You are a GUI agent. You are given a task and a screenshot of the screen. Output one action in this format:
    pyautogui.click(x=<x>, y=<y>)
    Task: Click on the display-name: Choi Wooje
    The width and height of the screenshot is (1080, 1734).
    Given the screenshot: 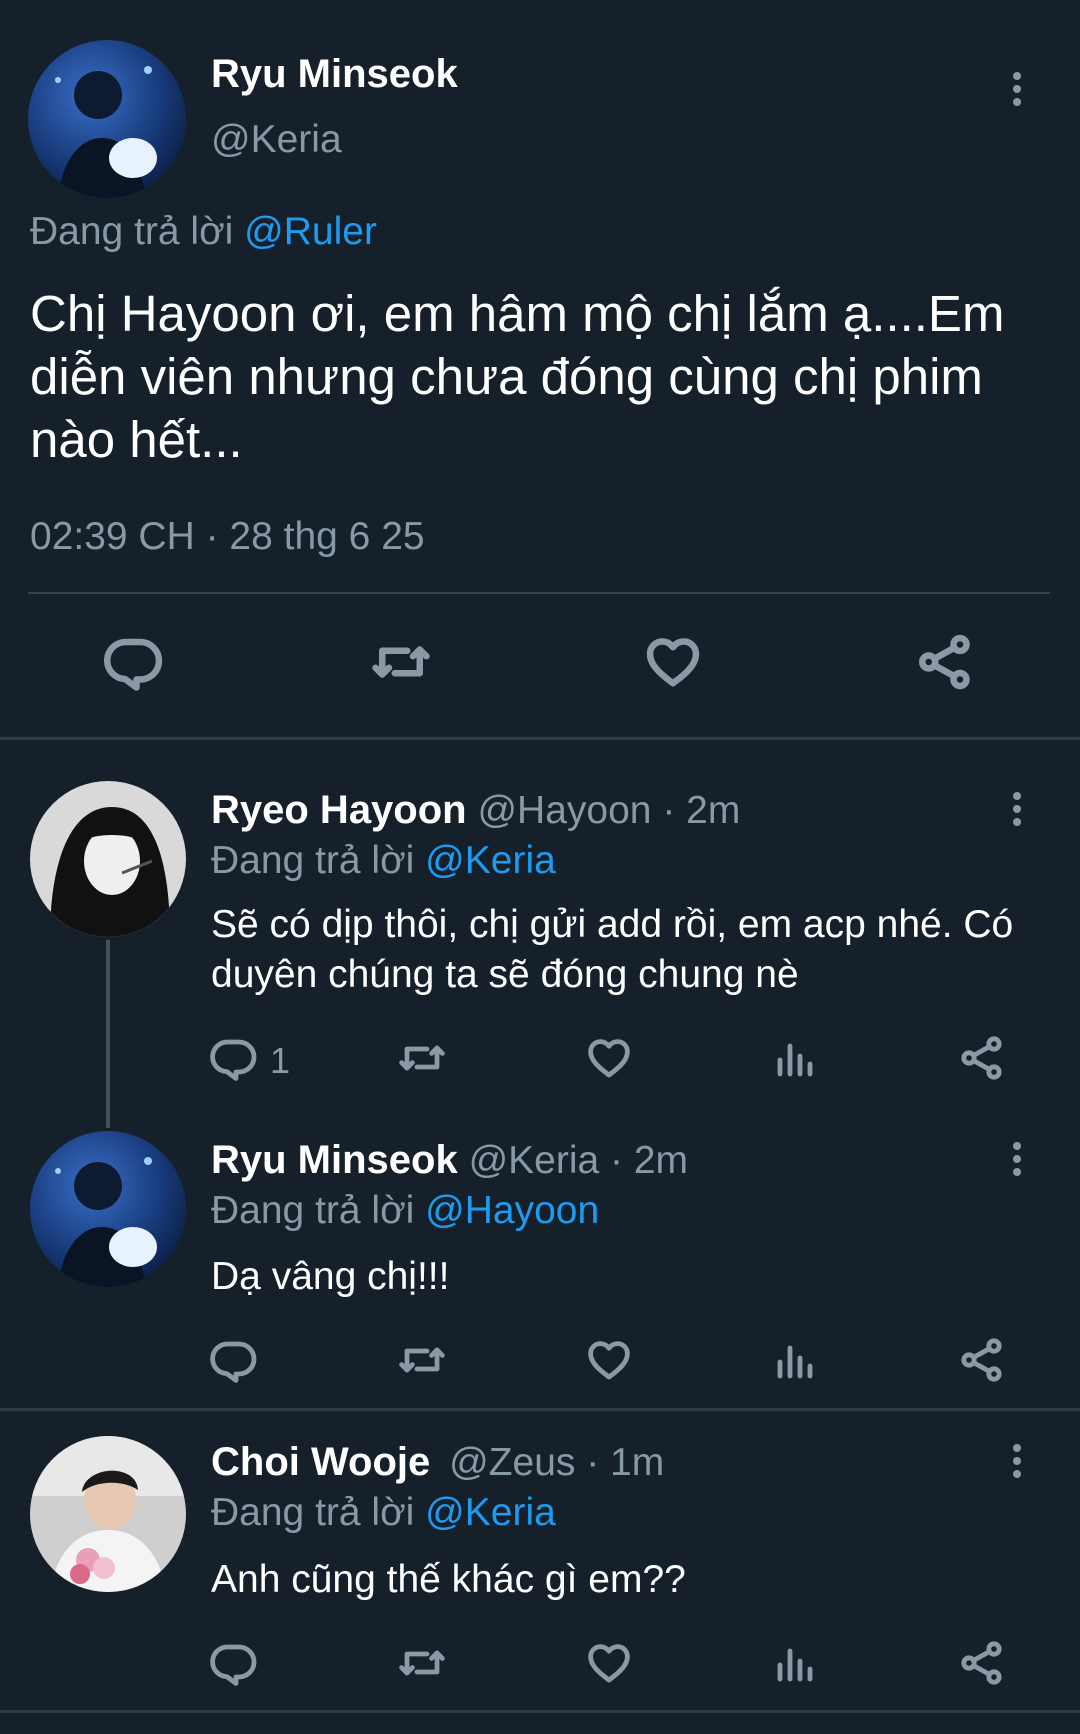 What is the action you would take?
    pyautogui.click(x=320, y=1462)
    